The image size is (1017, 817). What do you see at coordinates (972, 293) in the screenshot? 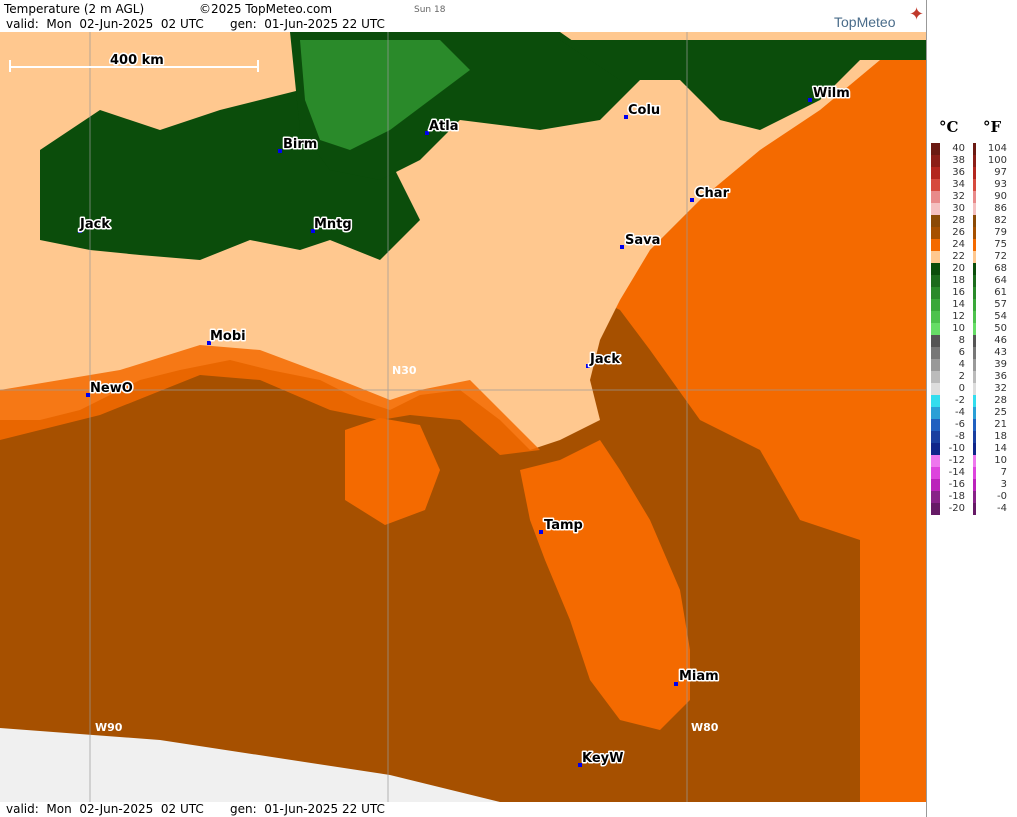
I see `legend-row: 16 61` at bounding box center [972, 293].